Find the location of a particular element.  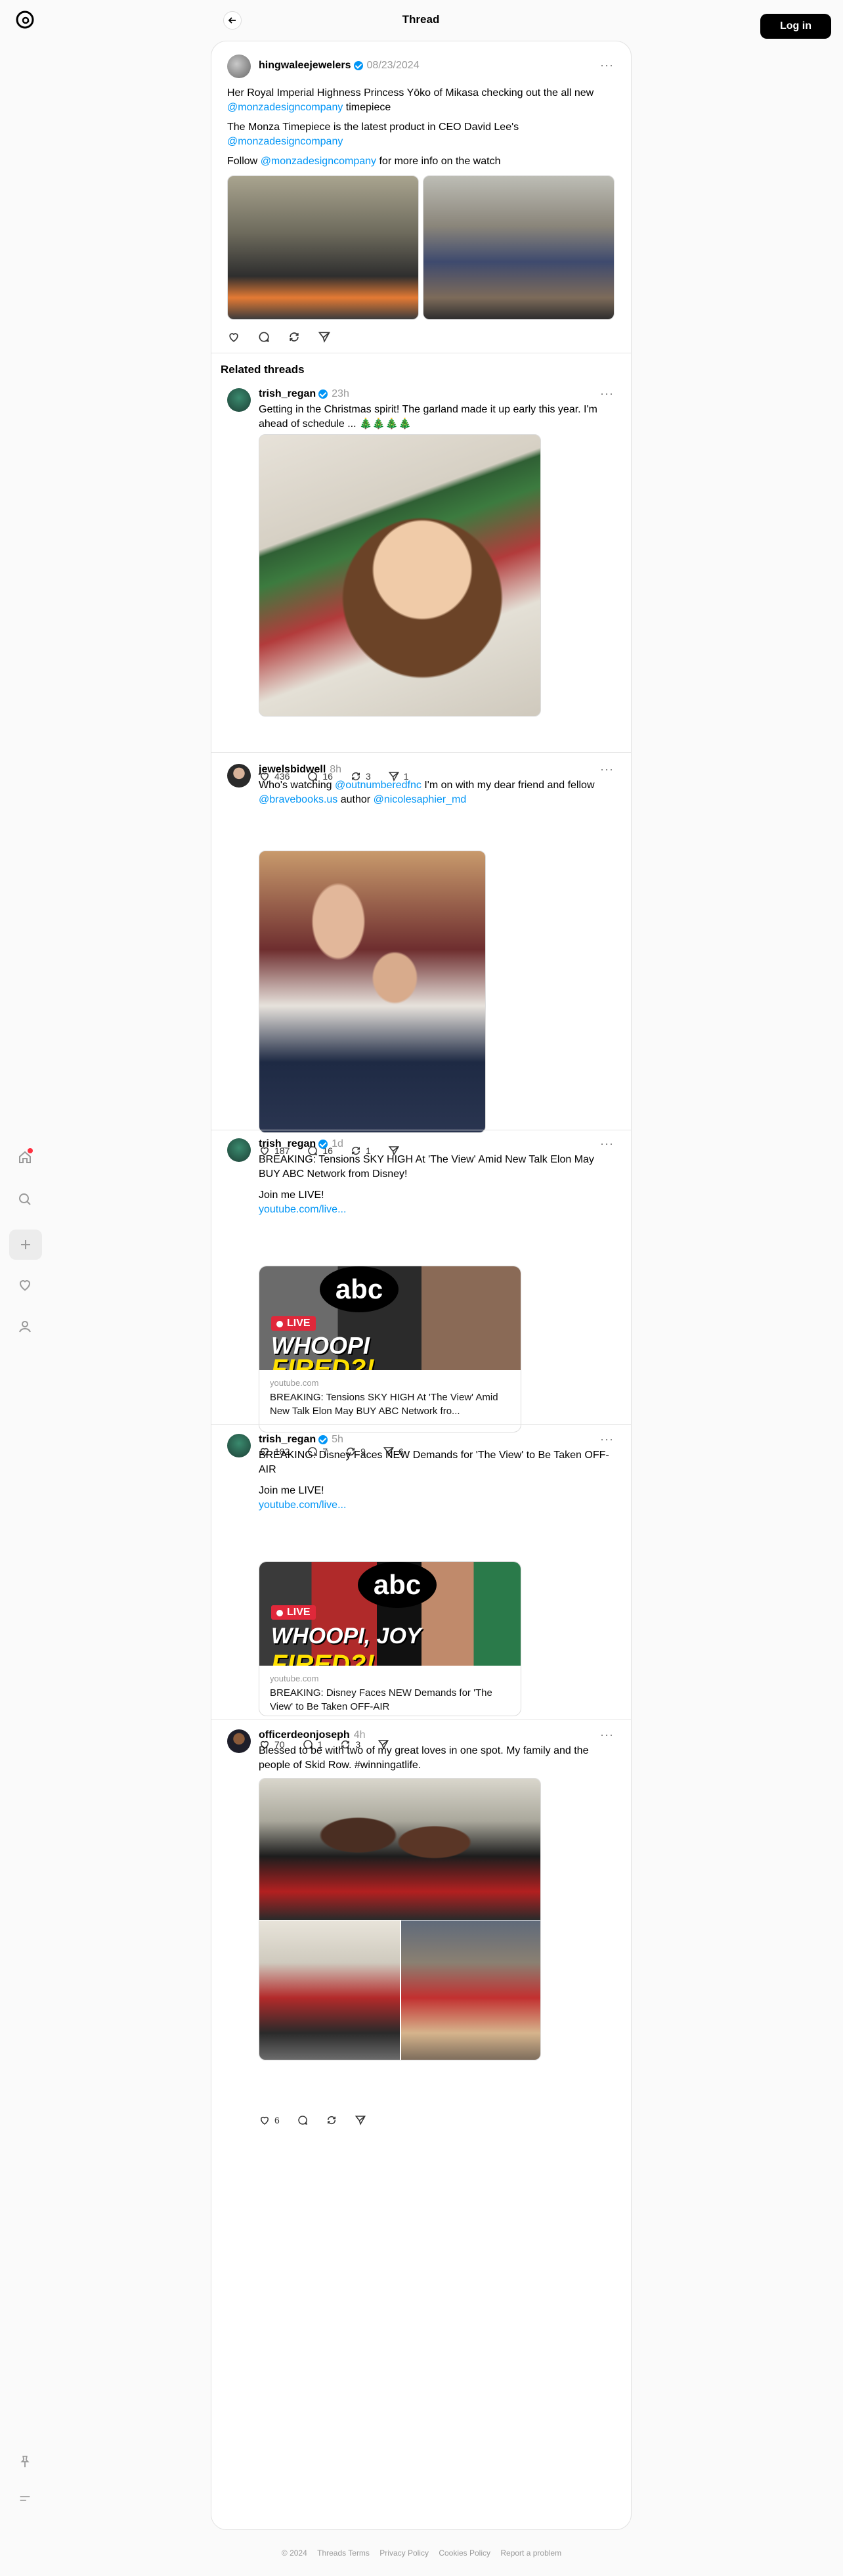

home-icon is located at coordinates (25, 1157).